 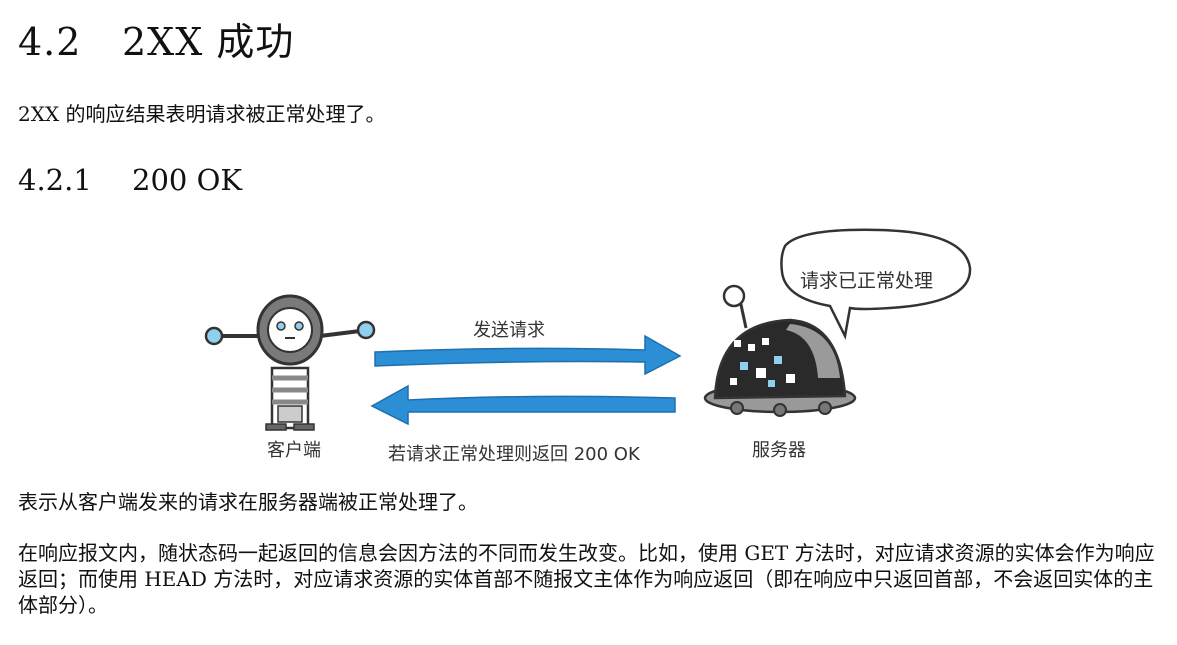 I want to click on response-arrow, so click(x=523, y=405).